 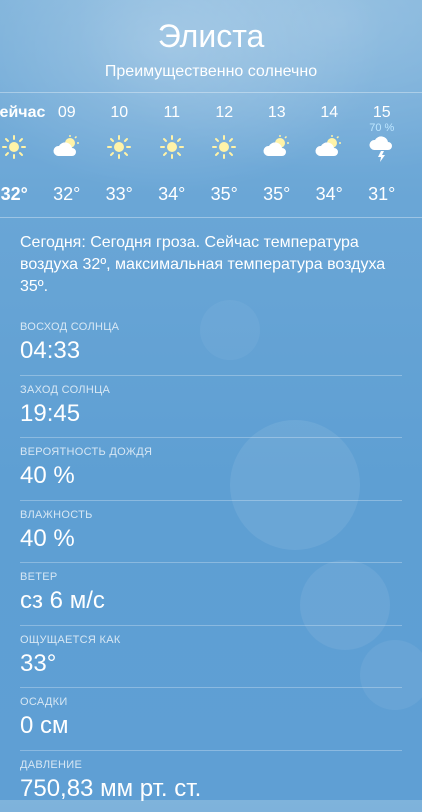 What do you see at coordinates (39, 577) in the screenshot?
I see `detail-label: ВЕТЕР` at bounding box center [39, 577].